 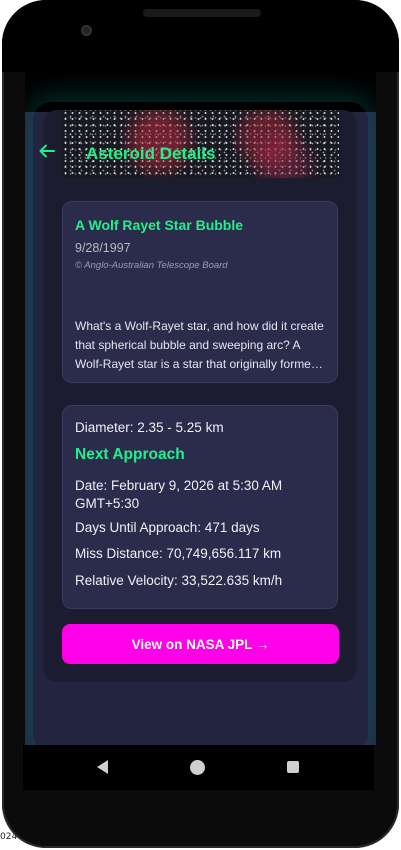 I want to click on relative-velocity-text: Relative Velocity: 33,522.635 km/h, so click(x=179, y=580).